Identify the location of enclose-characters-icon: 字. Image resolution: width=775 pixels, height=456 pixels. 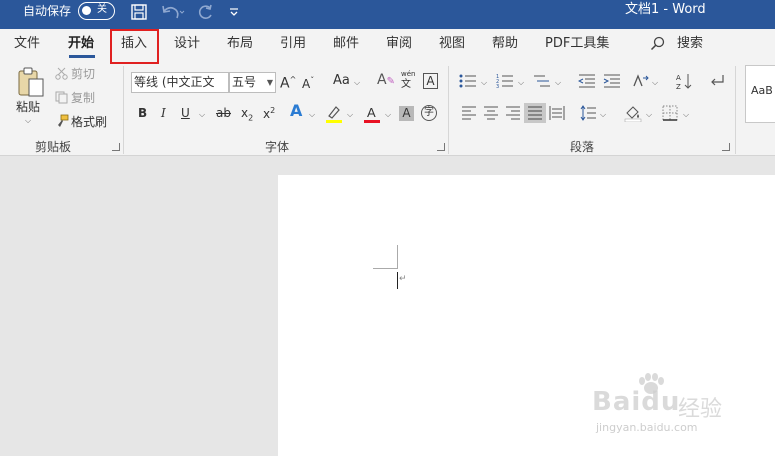
(429, 113).